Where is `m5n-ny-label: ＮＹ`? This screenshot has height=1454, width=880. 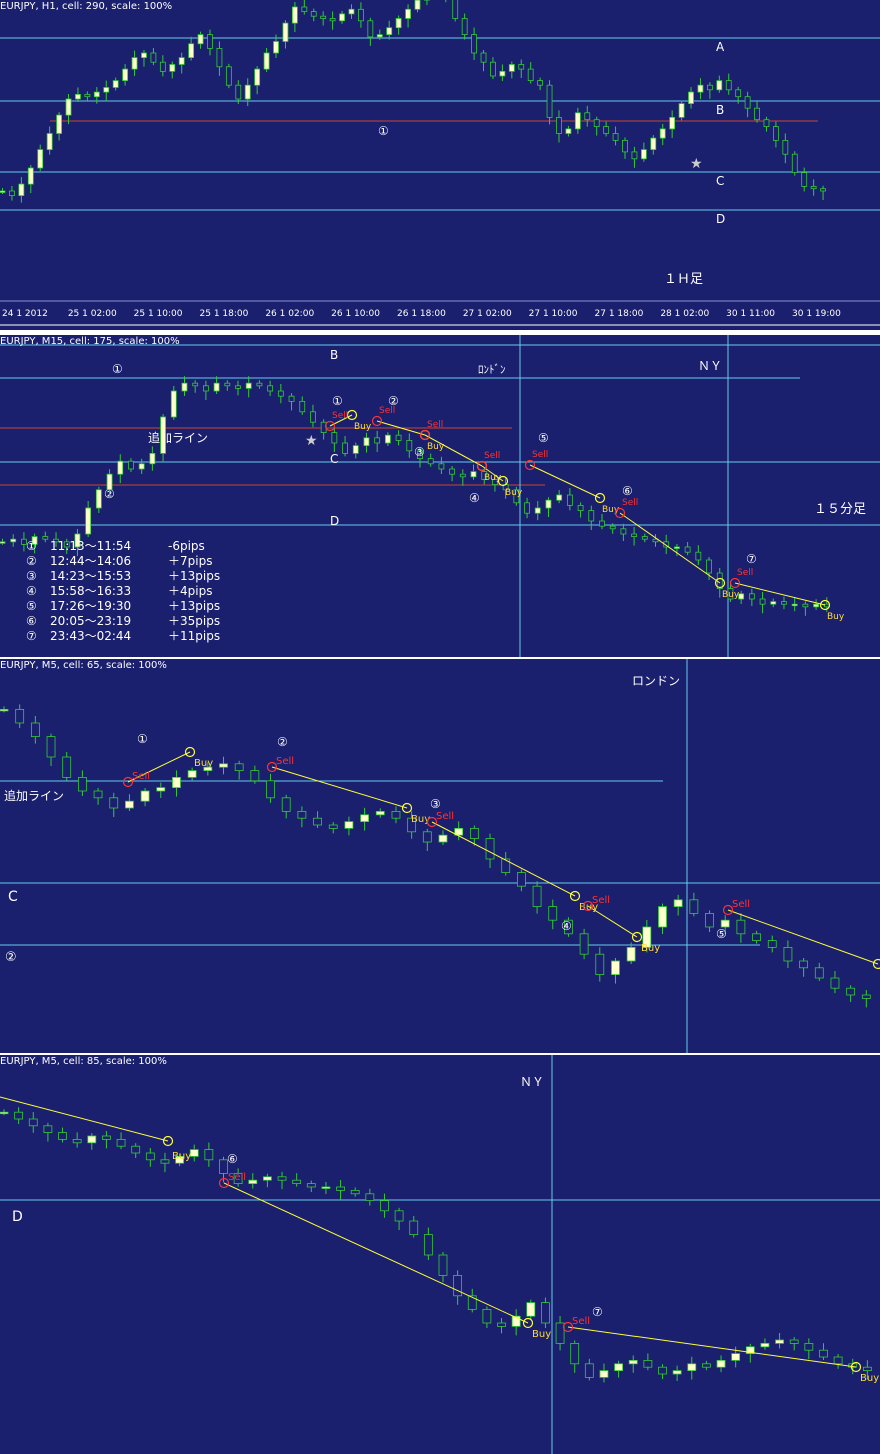 m5n-ny-label: ＮＹ is located at coordinates (532, 1082).